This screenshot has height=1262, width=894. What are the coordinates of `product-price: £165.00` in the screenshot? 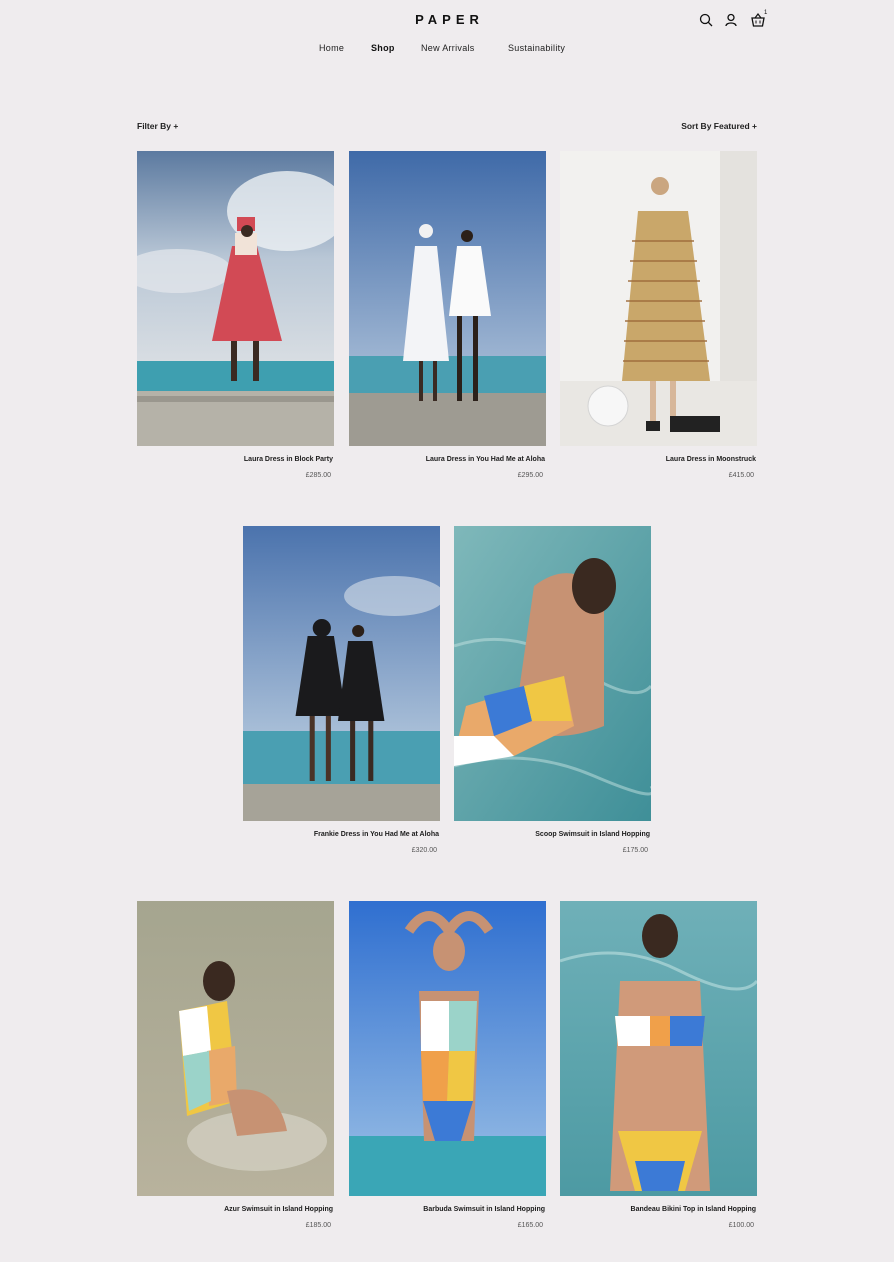 It's located at (530, 1225).